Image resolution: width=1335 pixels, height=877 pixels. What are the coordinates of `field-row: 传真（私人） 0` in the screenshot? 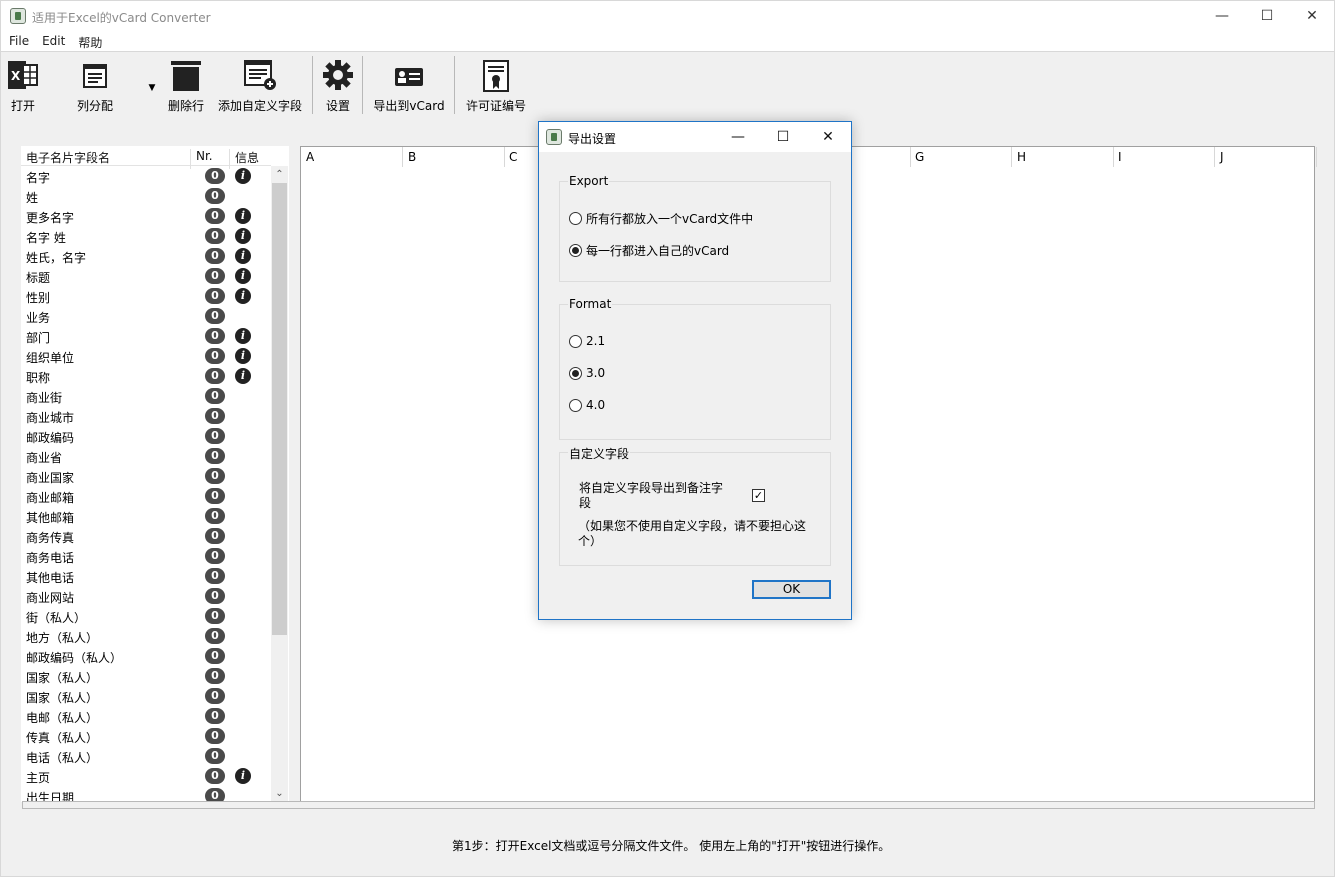 It's located at (146, 736).